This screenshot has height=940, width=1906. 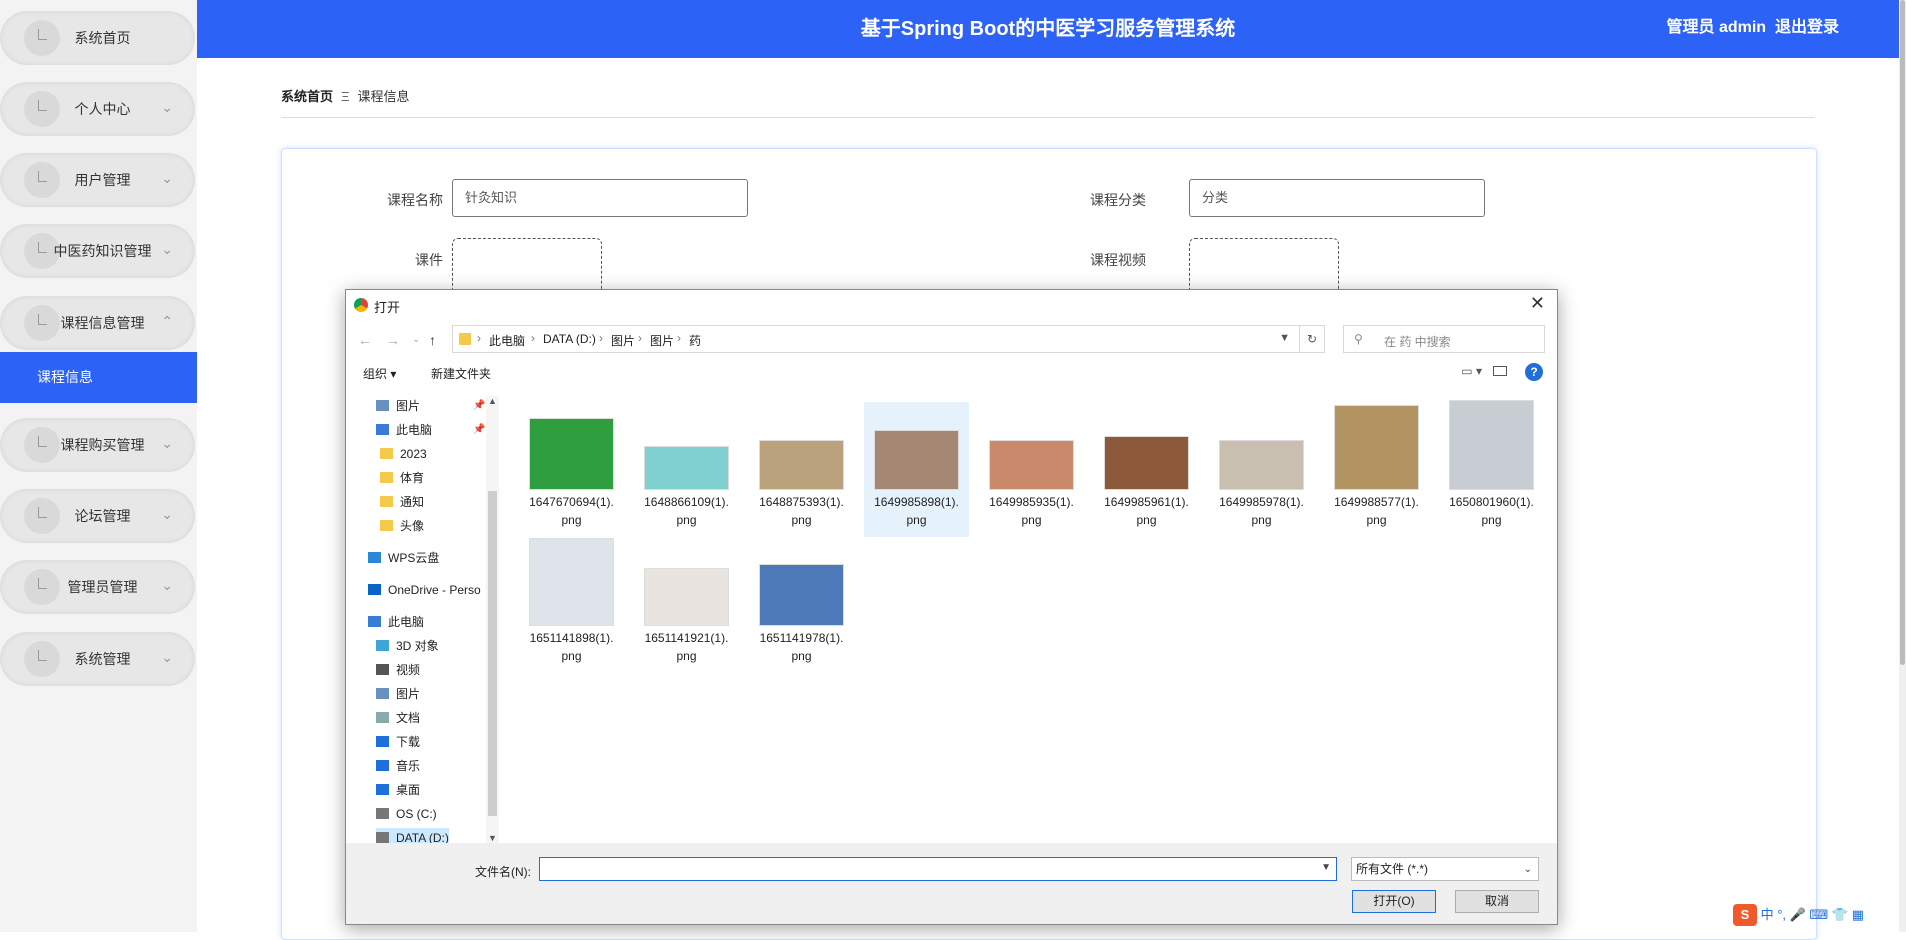 I want to click on file-item: 1648866109(1). png, so click(x=686, y=469).